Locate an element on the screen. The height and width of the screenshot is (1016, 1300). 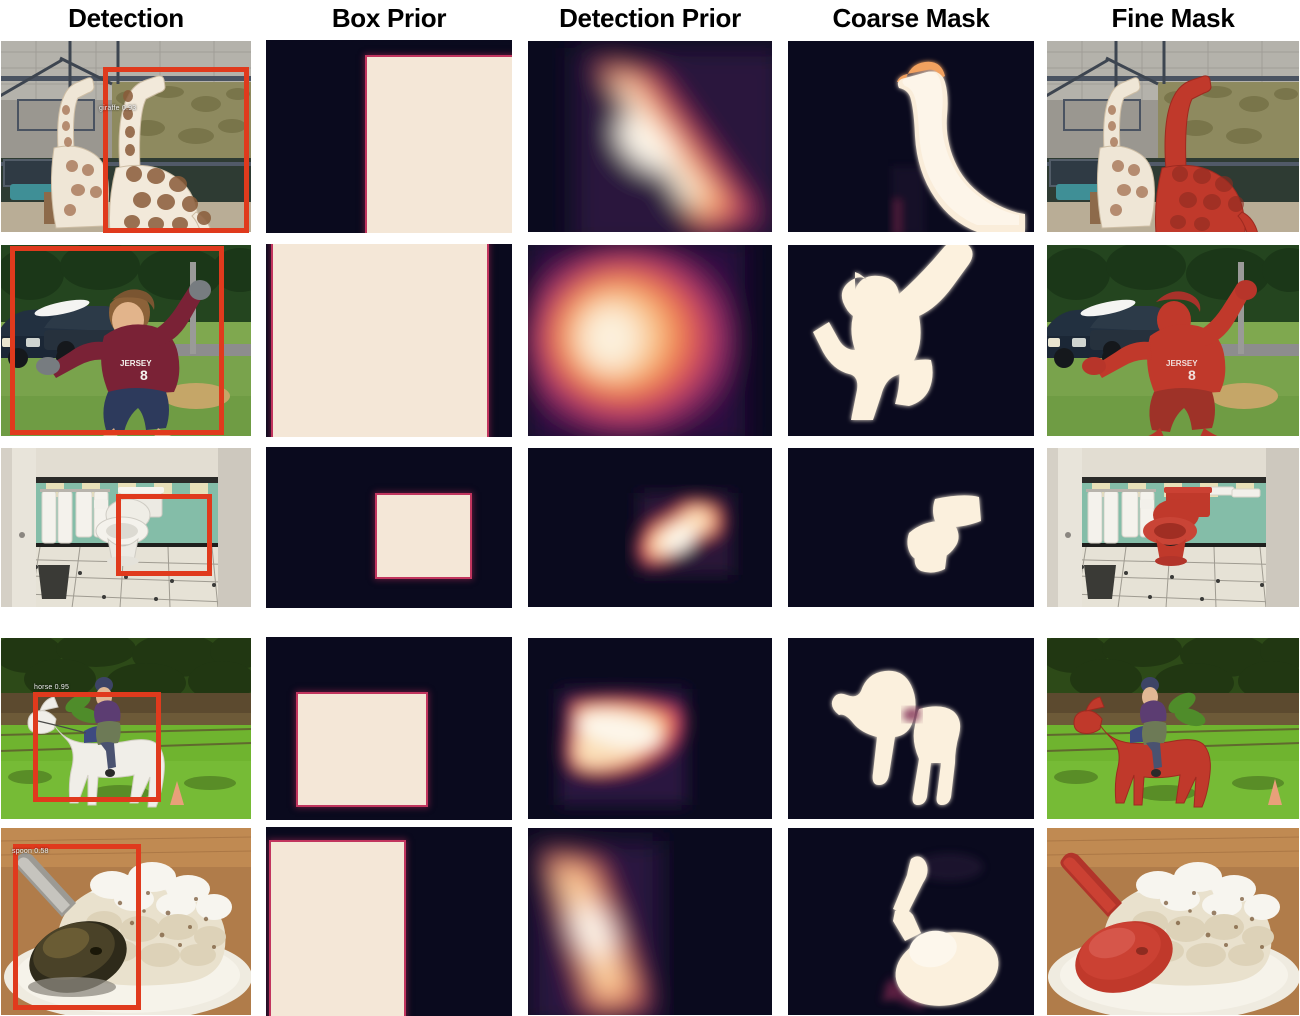
detection-prior-heatmap-horse is located at coordinates (650, 728).